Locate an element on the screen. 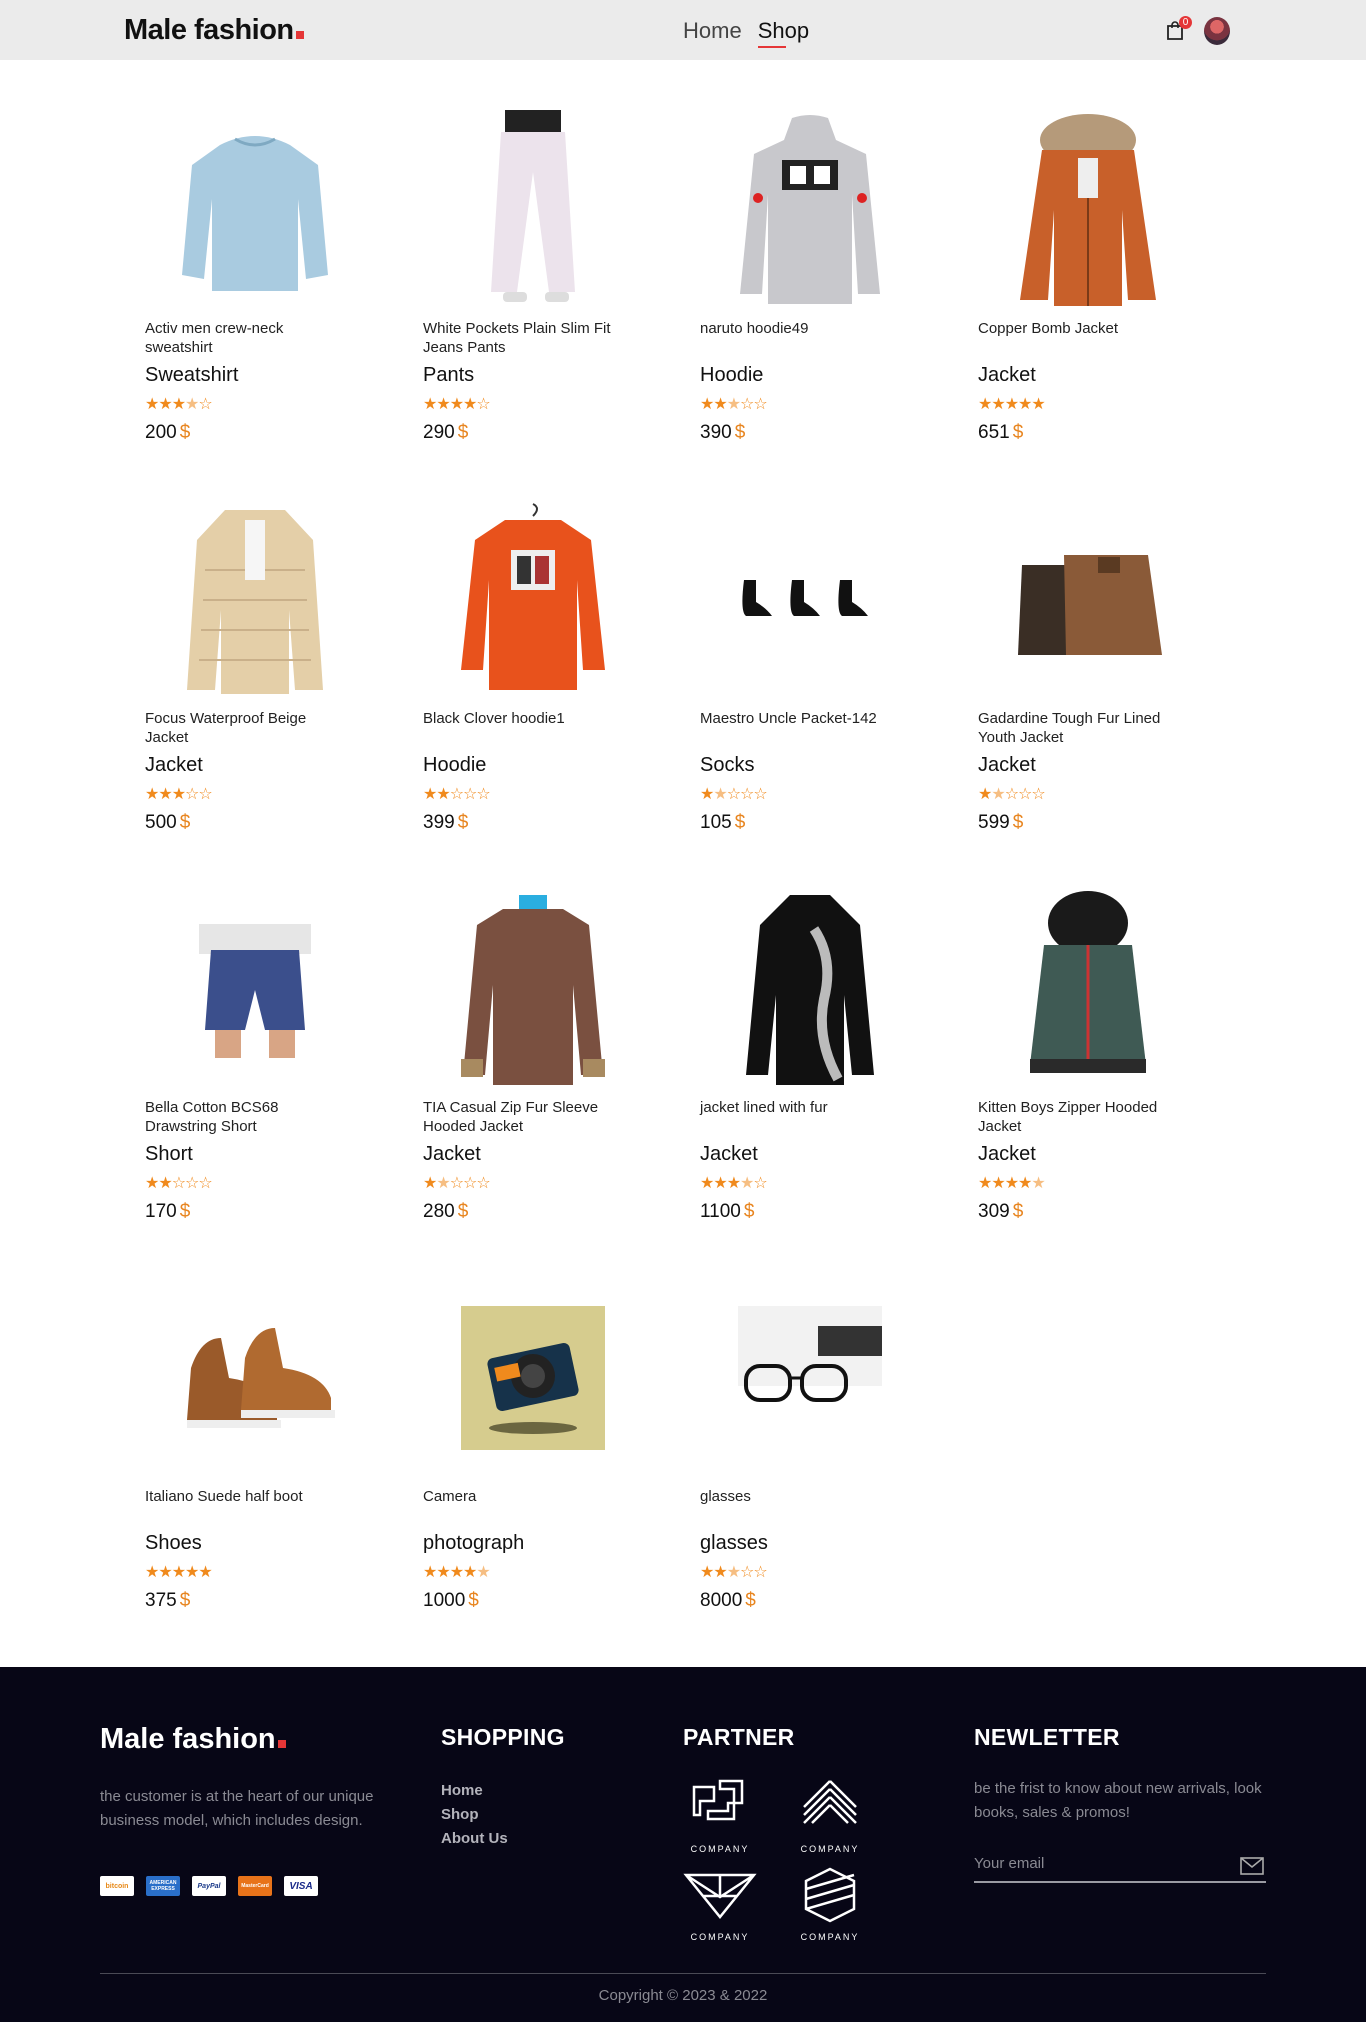  boot-image is located at coordinates (255, 1377).